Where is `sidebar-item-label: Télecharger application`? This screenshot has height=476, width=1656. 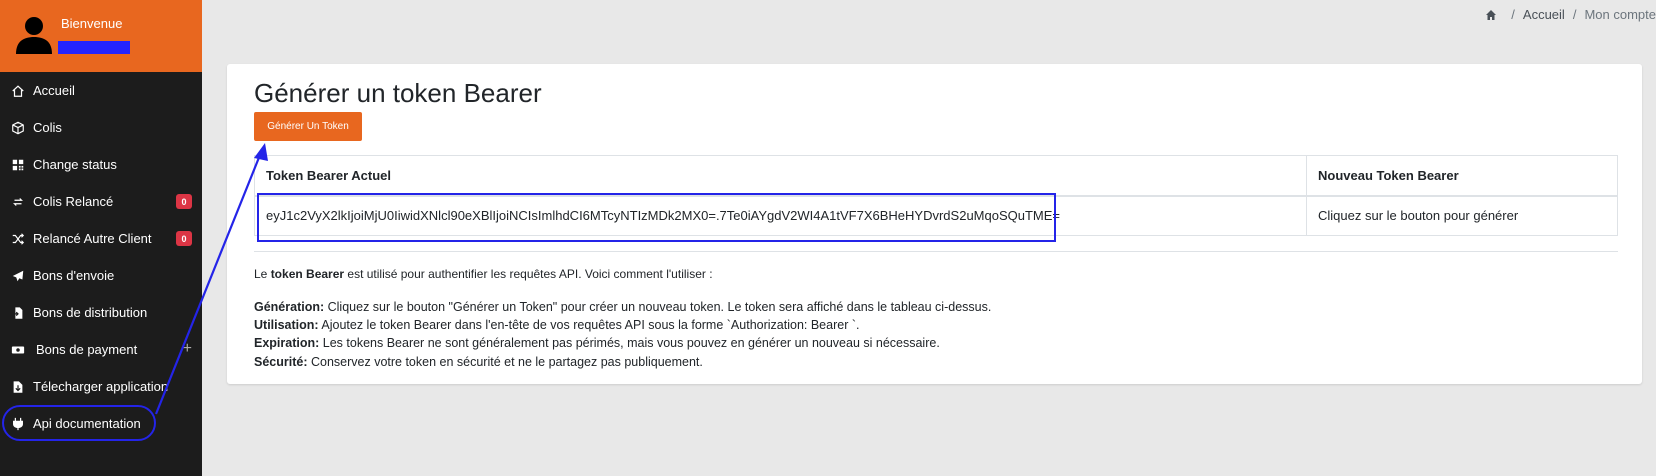
sidebar-item-label: Télecharger application is located at coordinates (101, 386).